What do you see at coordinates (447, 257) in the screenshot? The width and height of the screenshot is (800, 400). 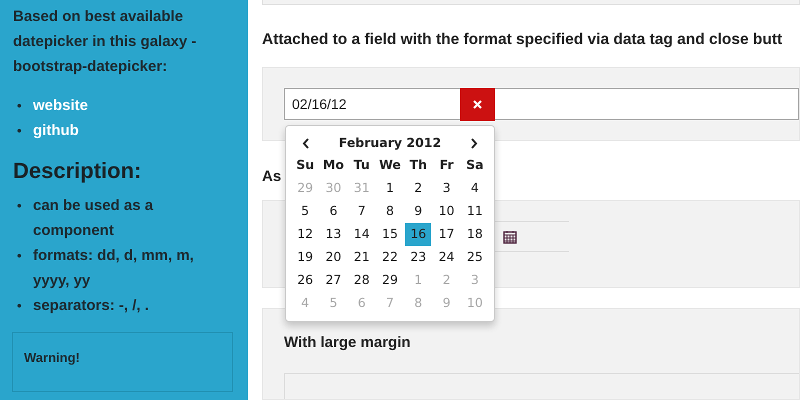 I see `calendar-day: 24` at bounding box center [447, 257].